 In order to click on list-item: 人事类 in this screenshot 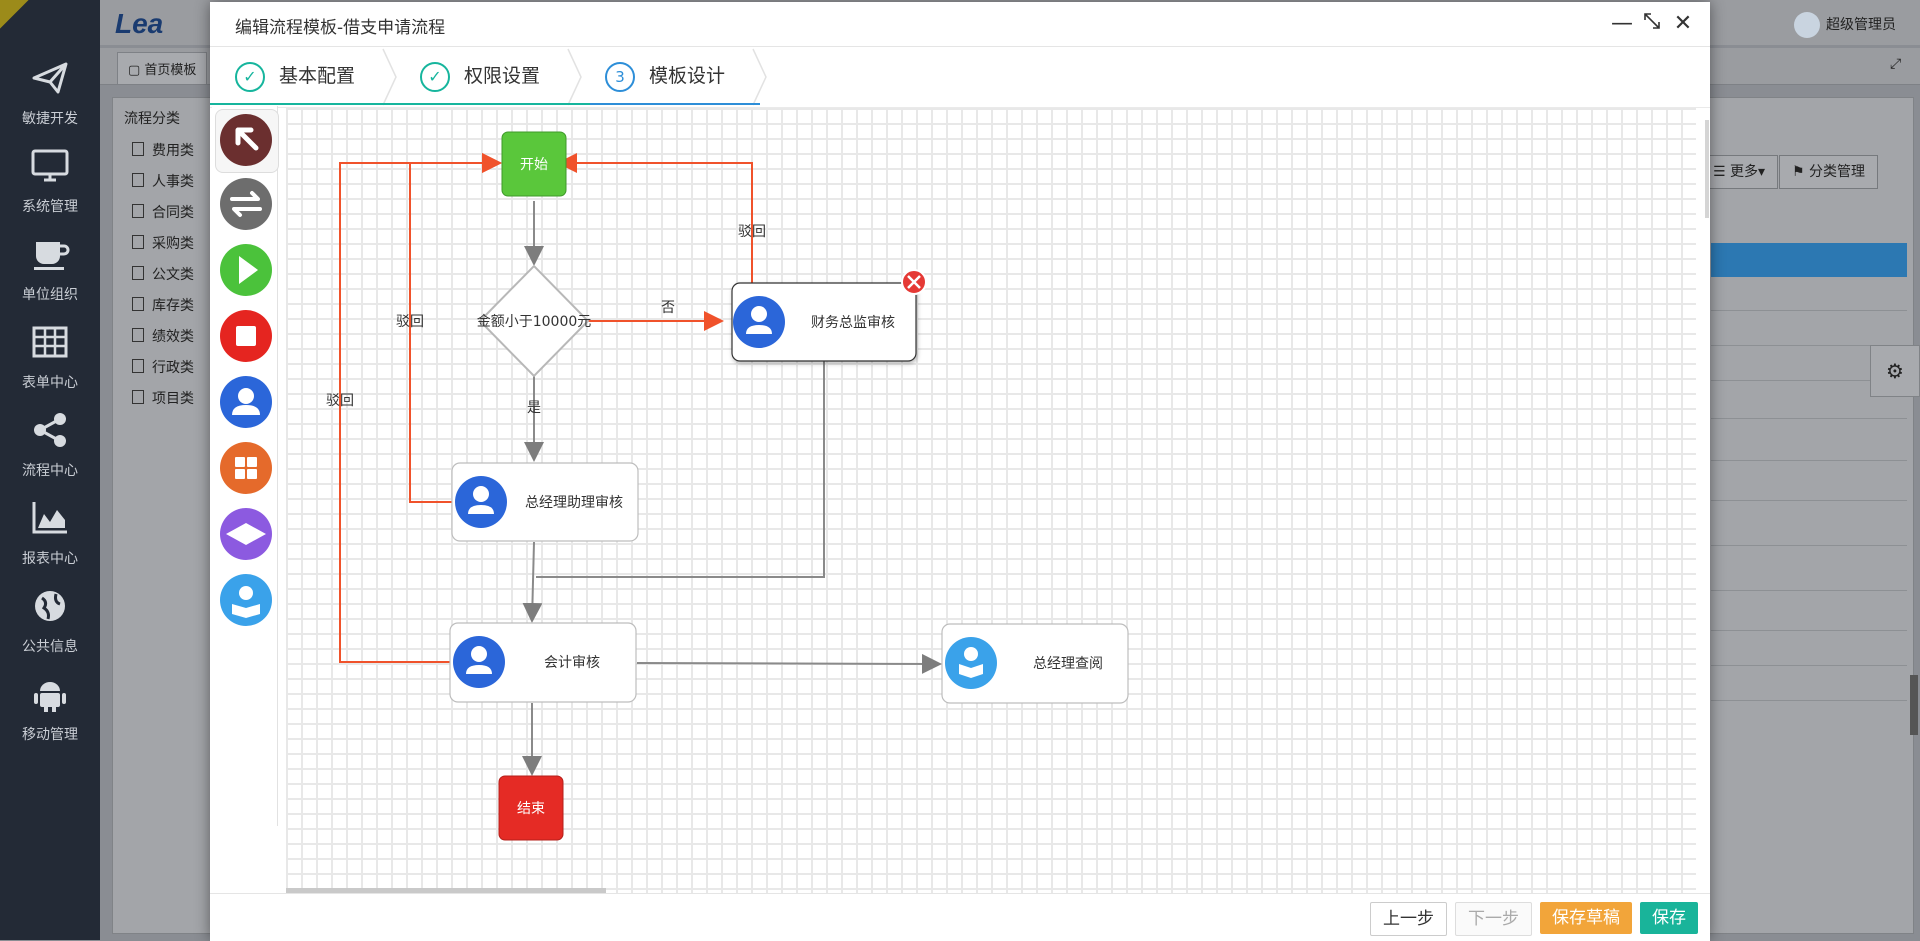, I will do `click(163, 186)`.